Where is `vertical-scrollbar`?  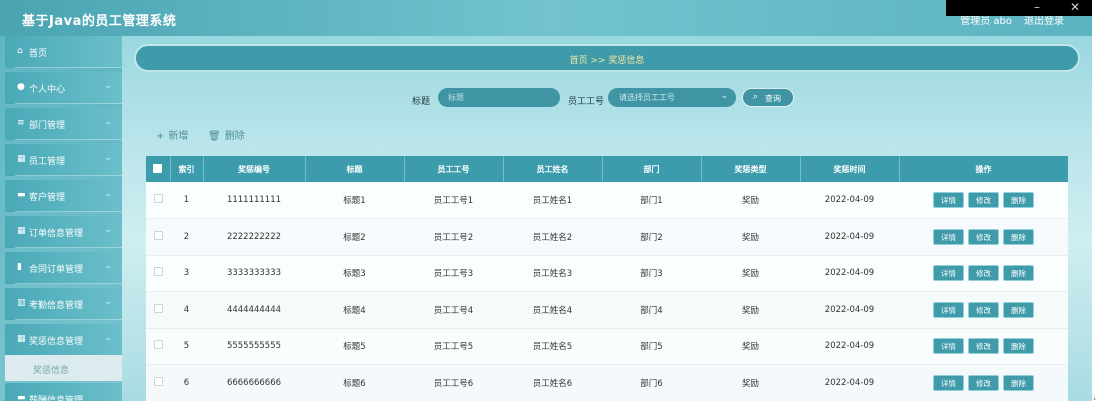 vertical-scrollbar is located at coordinates (1086, 275).